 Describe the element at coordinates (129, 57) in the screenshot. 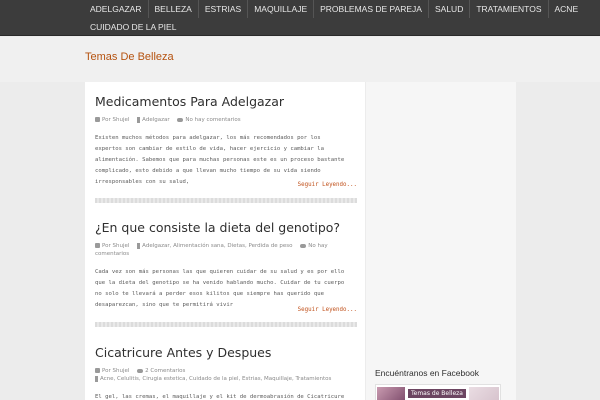

I see `site-title: Temas De Belleza` at that location.